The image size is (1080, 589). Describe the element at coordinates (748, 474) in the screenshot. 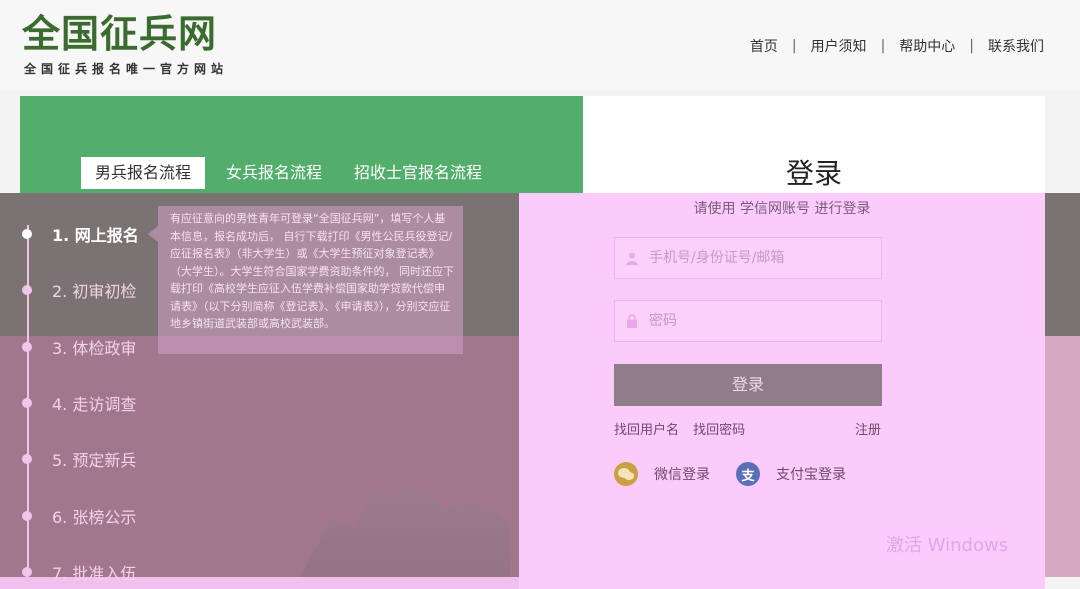

I see `alipay-icon: 支` at that location.